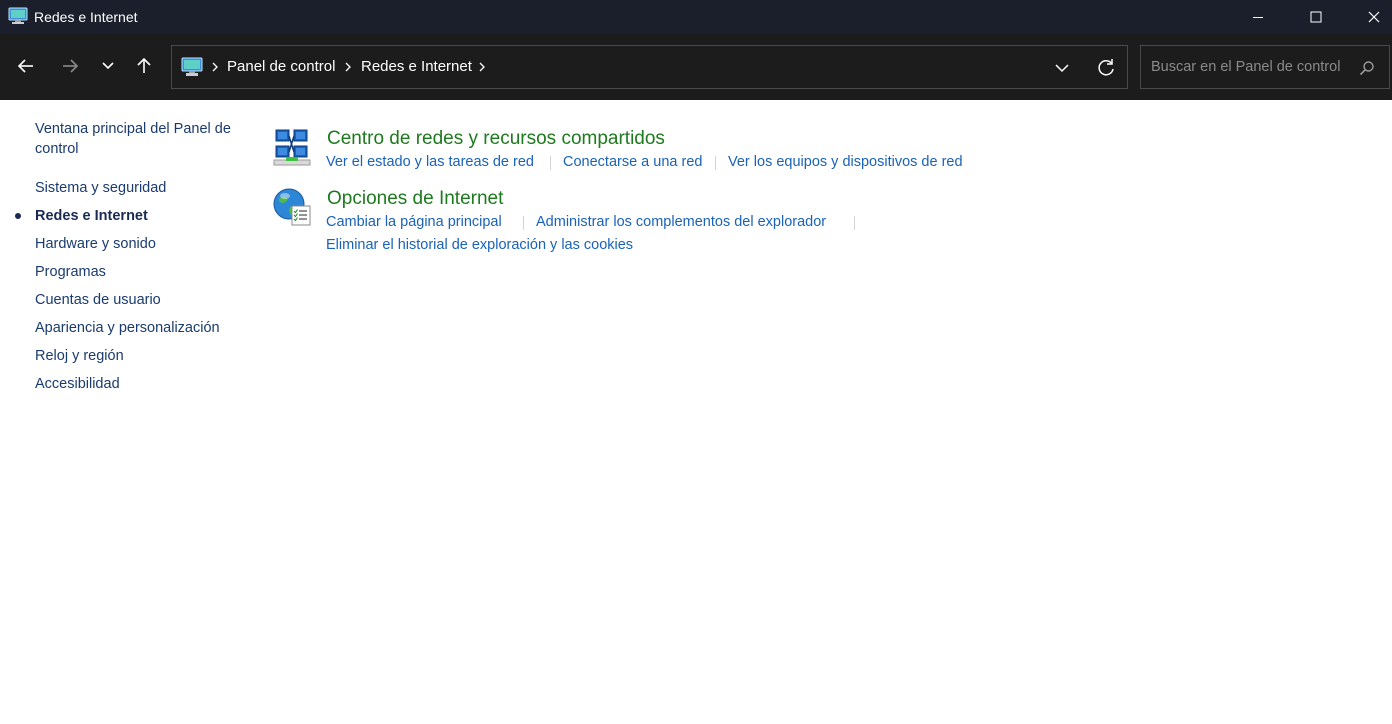  Describe the element at coordinates (91, 216) in the screenshot. I see `sidebar-item-redes-e-internet: Redes e Internet` at that location.